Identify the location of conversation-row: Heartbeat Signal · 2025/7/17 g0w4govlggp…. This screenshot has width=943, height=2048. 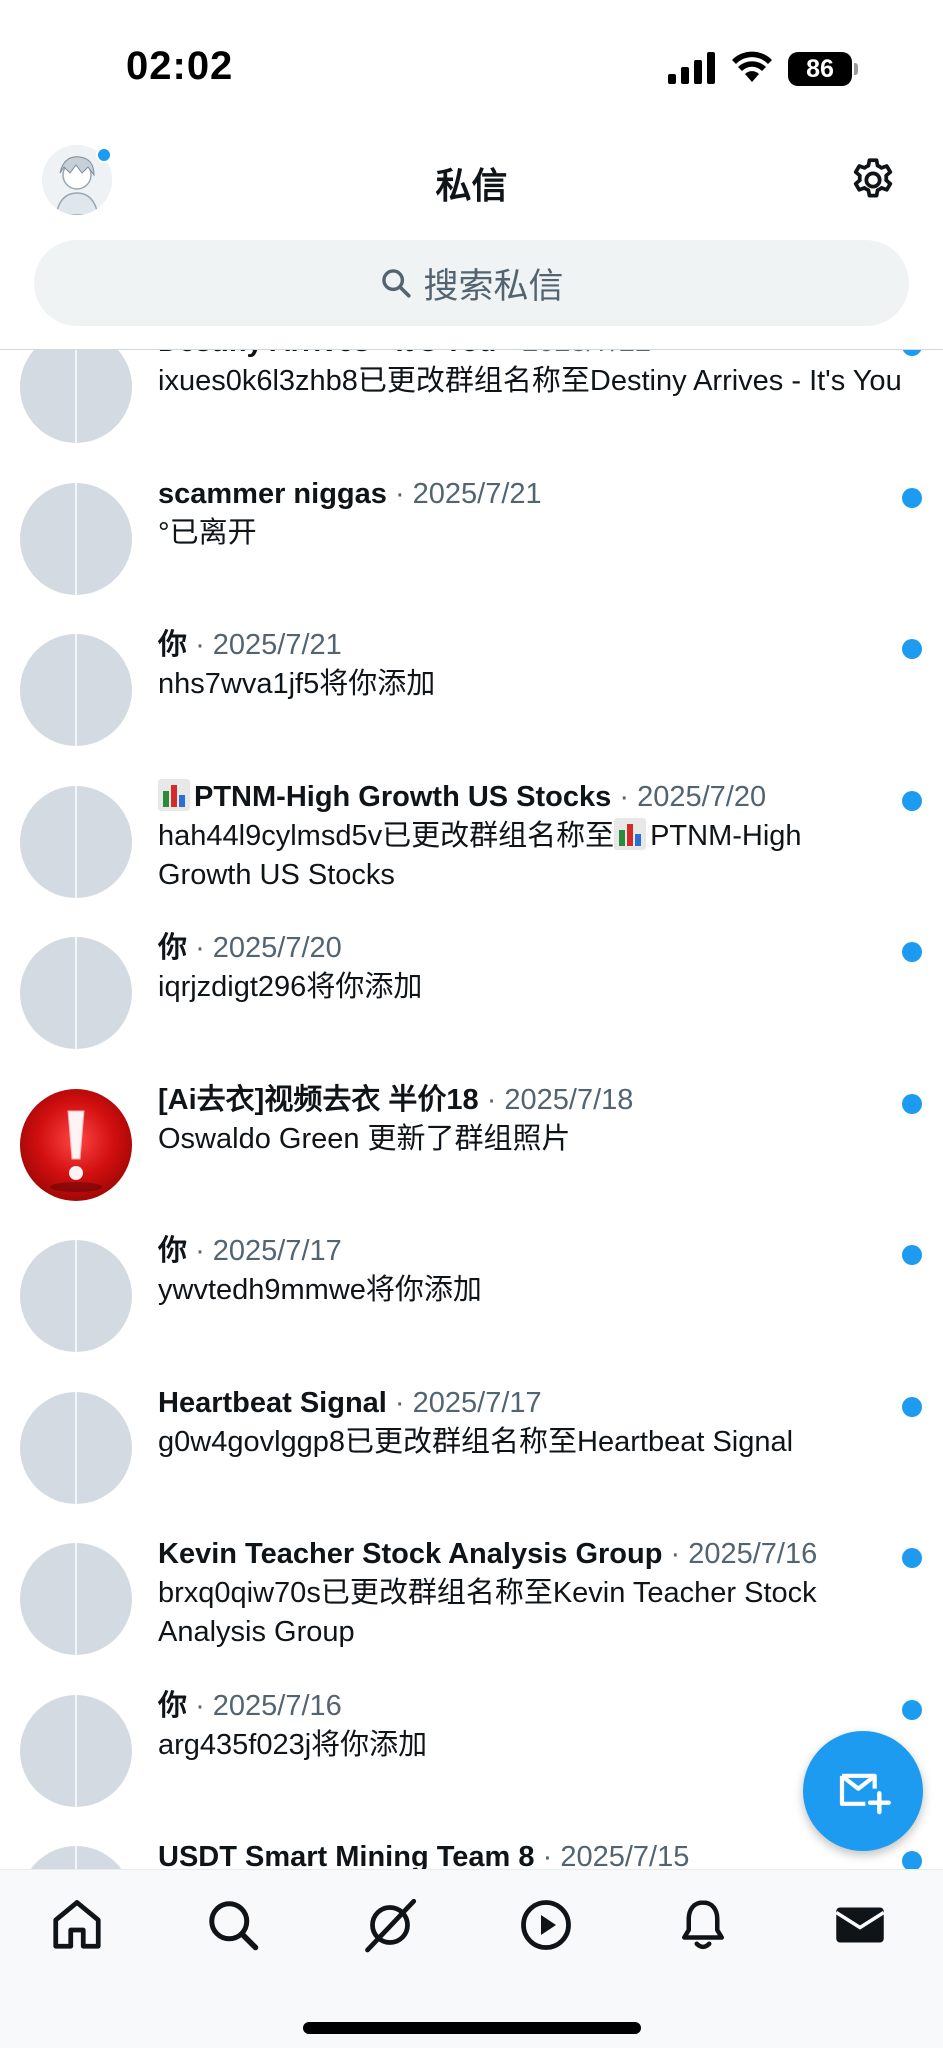
(471, 1441).